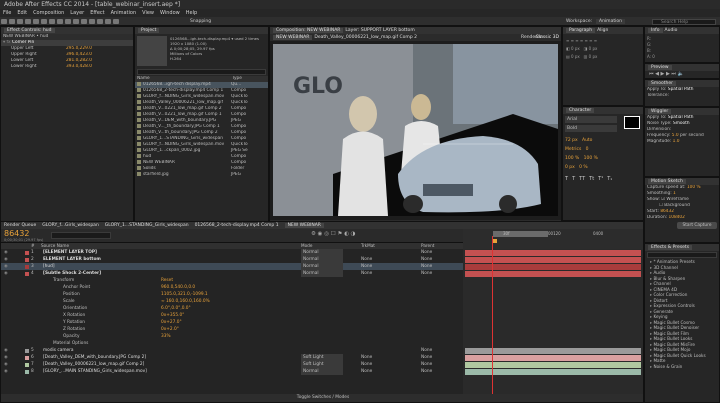  What do you see at coordinates (92, 21) in the screenshot?
I see `clone-tool-icon` at bounding box center [92, 21].